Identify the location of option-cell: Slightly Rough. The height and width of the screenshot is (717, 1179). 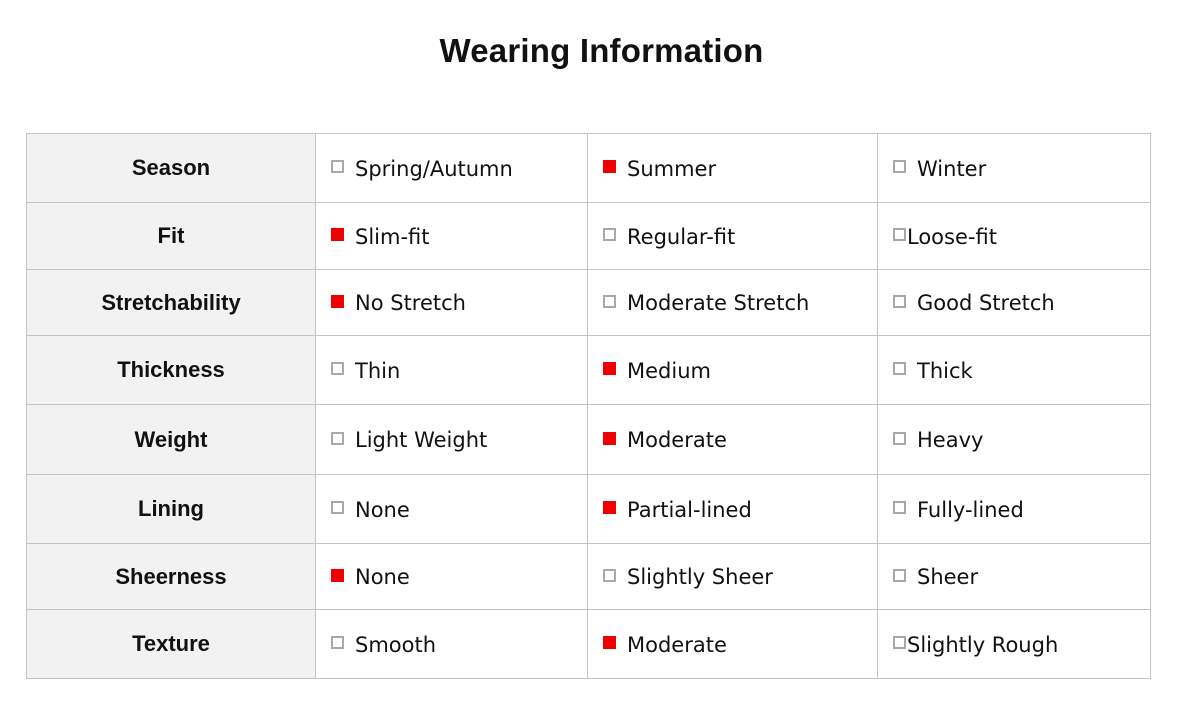
(1014, 644).